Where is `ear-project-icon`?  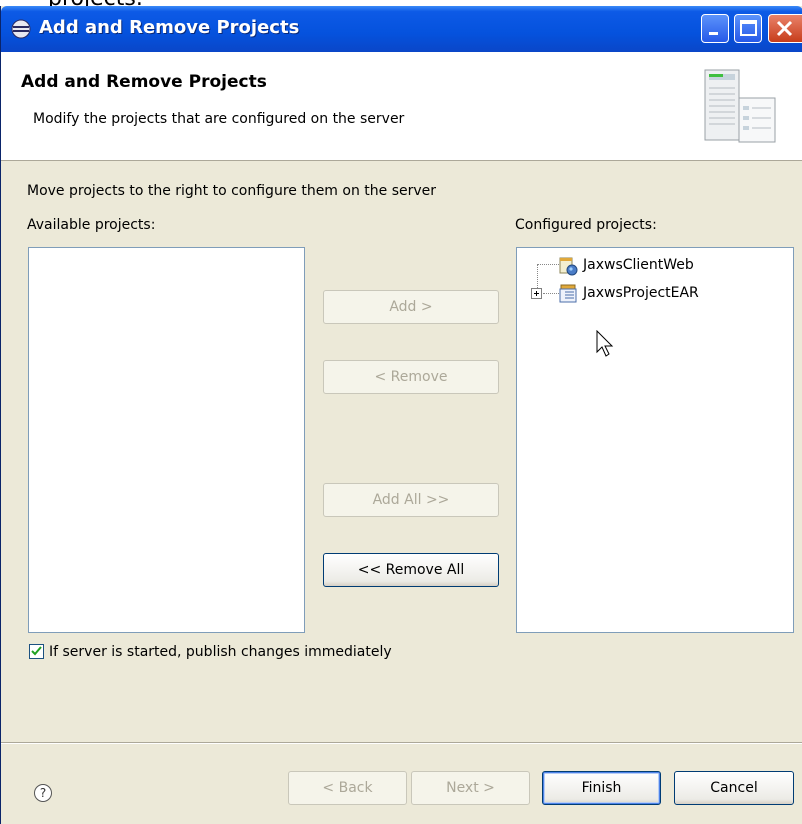
ear-project-icon is located at coordinates (568, 293).